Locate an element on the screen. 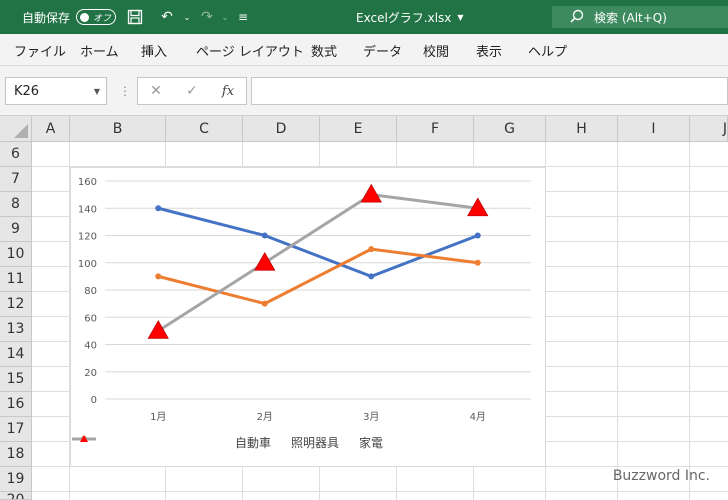 Image resolution: width=728 pixels, height=500 pixels. y-tick-label: 20 is located at coordinates (90, 373).